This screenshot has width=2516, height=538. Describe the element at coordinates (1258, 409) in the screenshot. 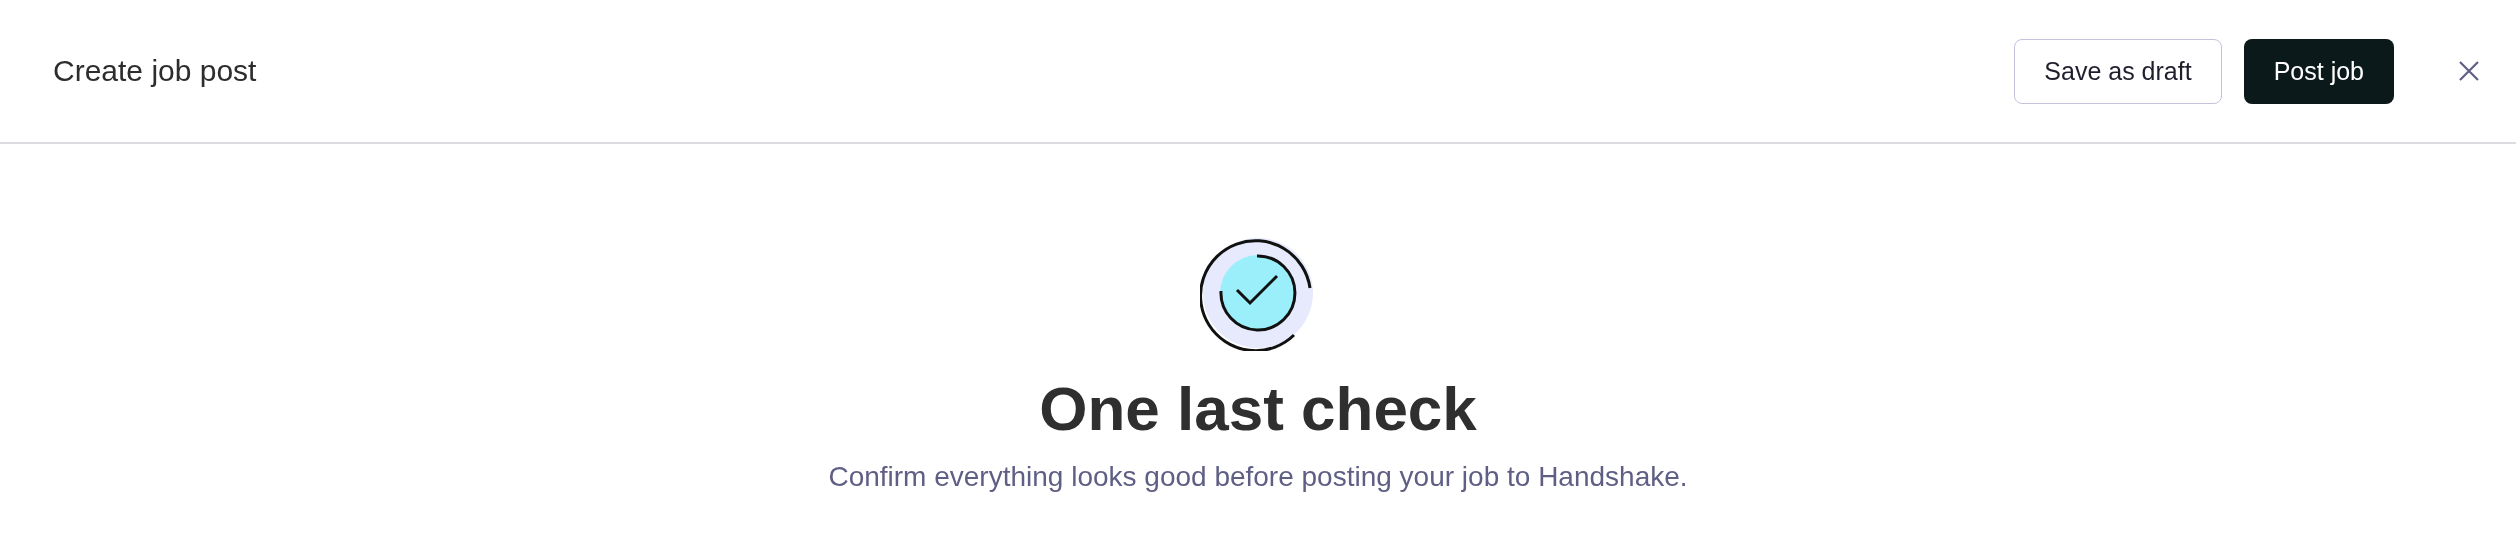

I see `heading: One last check` at that location.